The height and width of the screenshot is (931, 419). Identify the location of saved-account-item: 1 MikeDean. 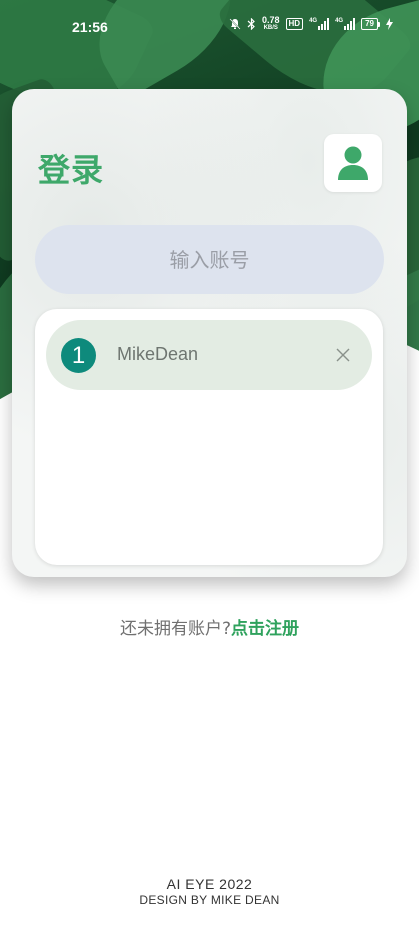
(209, 355).